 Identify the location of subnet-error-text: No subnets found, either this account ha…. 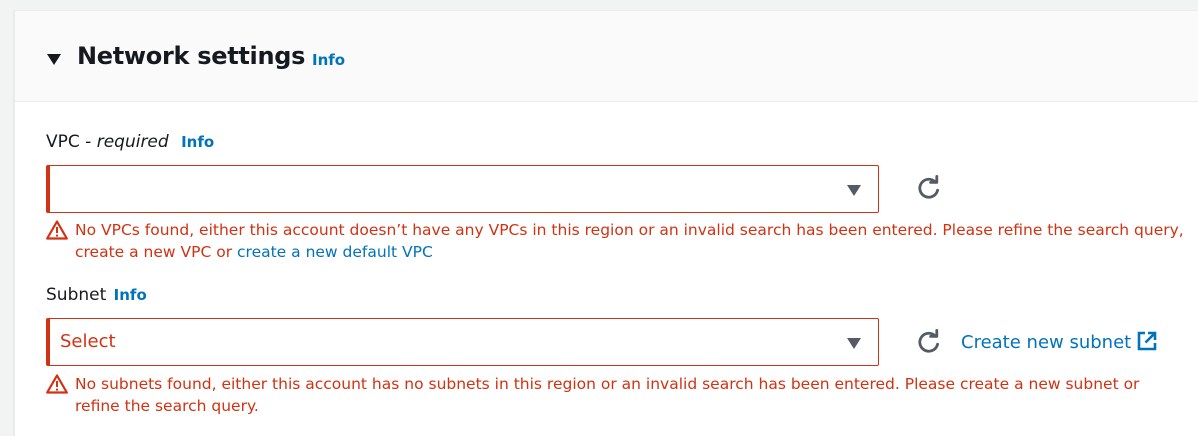
(607, 395).